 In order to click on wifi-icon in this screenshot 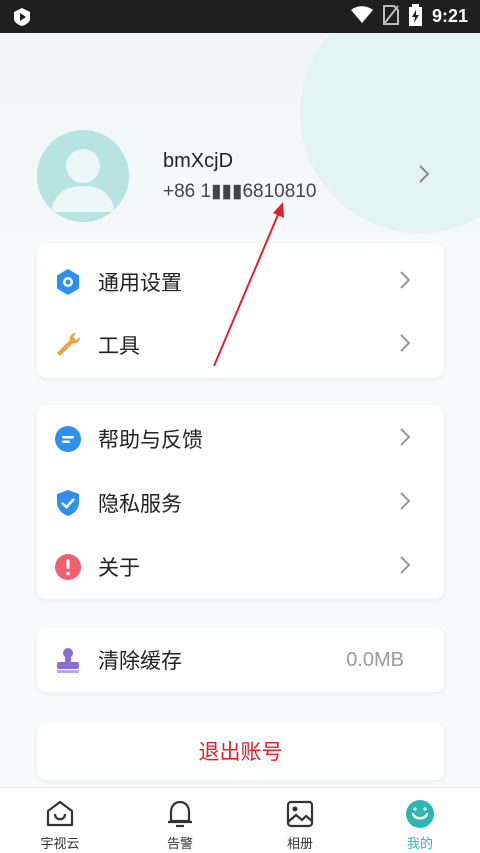, I will do `click(361, 16)`.